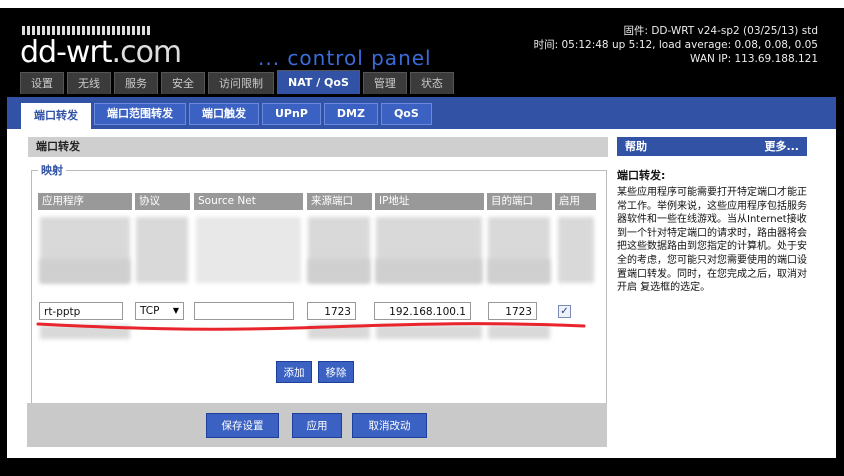  I want to click on tab-wireless: 无线, so click(89, 83).